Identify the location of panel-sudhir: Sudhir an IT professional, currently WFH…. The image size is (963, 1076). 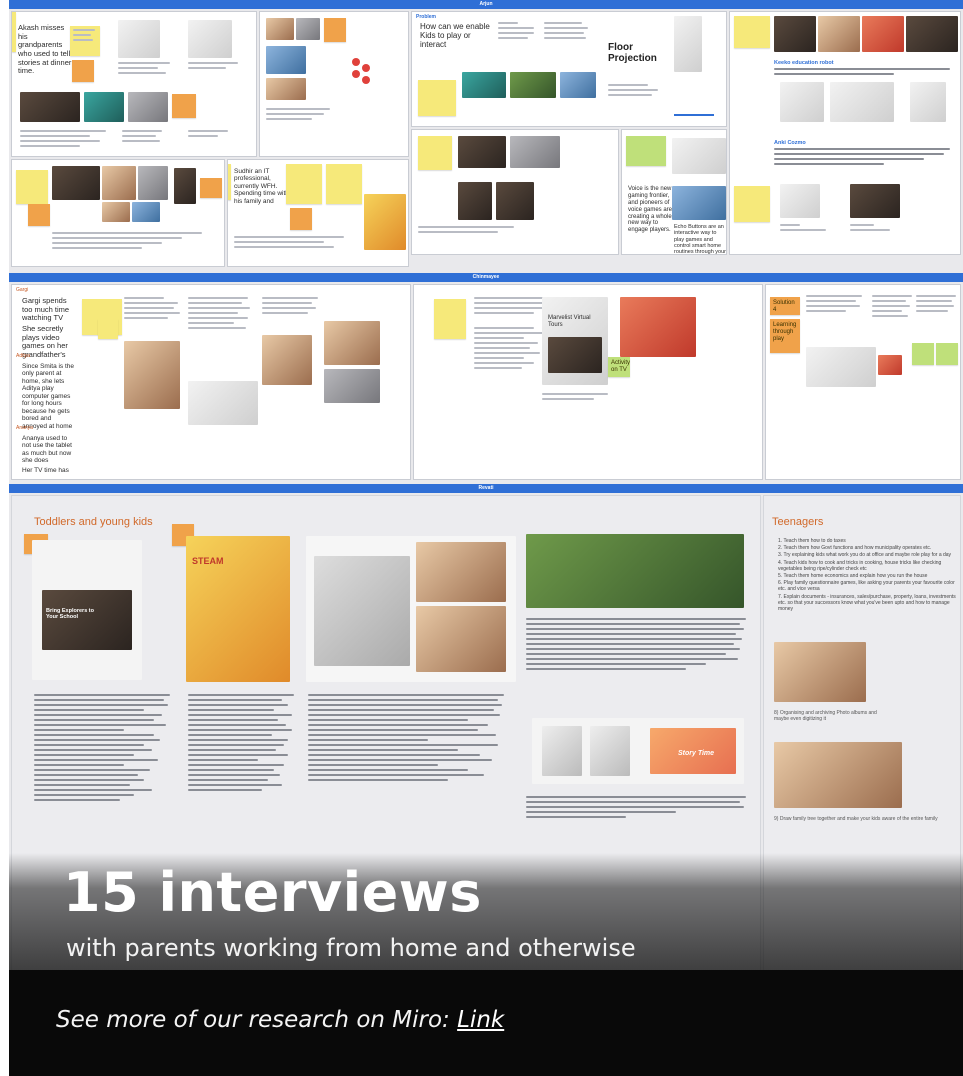
(318, 213).